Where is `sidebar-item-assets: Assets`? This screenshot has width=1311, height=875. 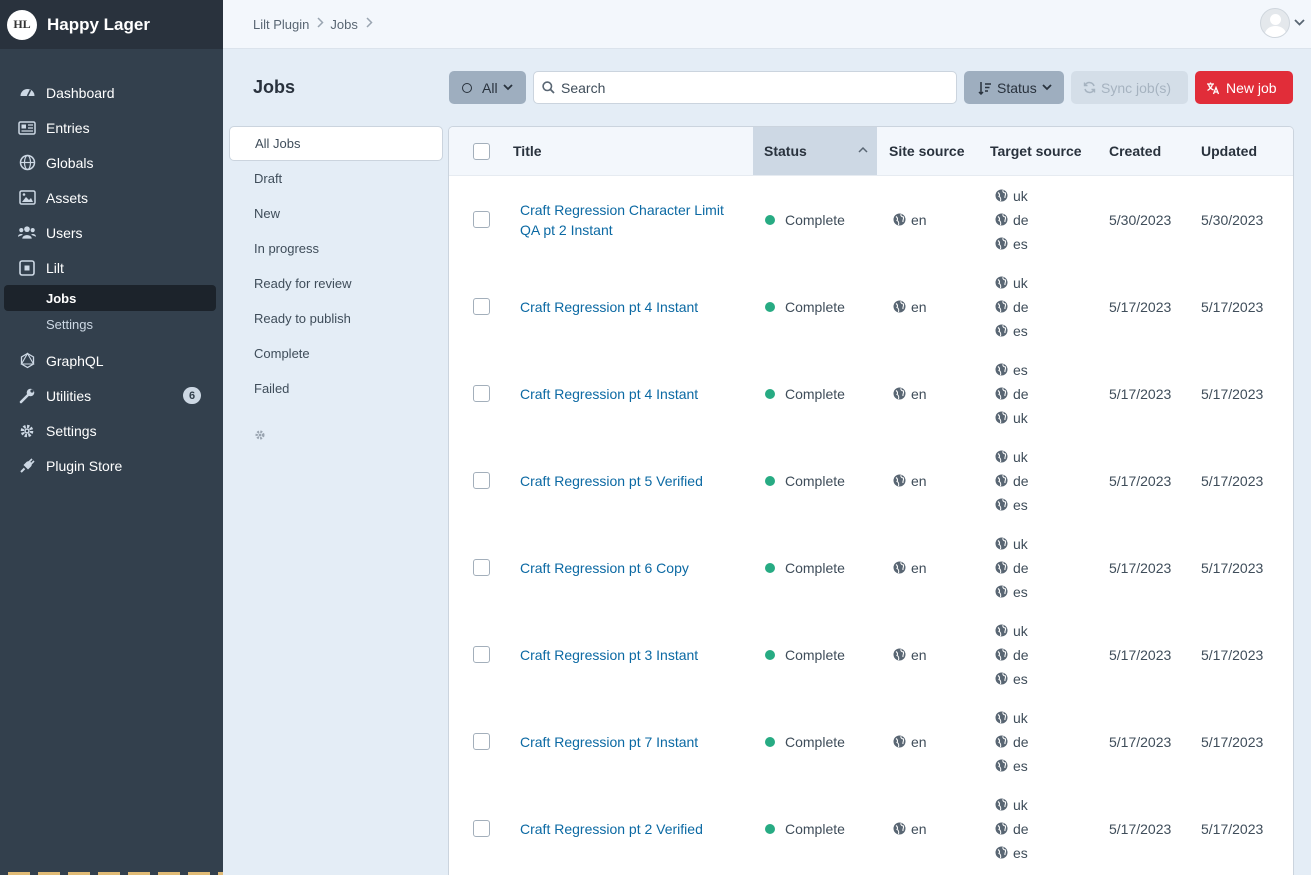 sidebar-item-assets: Assets is located at coordinates (111, 197).